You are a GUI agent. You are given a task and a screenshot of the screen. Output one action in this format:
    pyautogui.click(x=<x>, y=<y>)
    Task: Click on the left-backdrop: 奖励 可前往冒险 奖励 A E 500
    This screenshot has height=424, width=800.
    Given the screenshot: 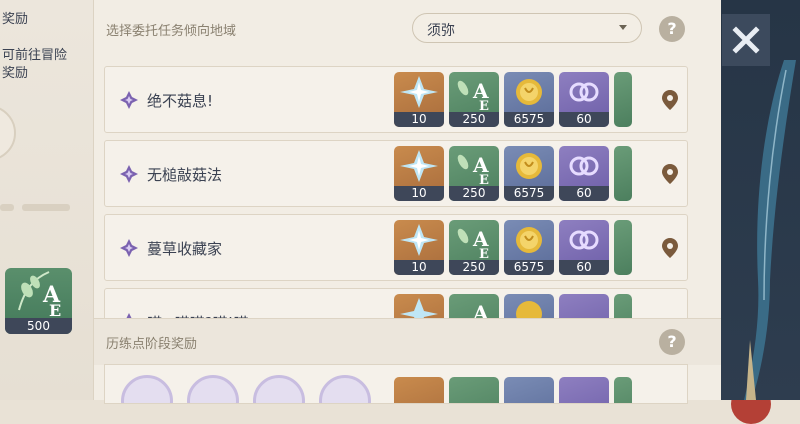 What is the action you would take?
    pyautogui.click(x=47, y=200)
    